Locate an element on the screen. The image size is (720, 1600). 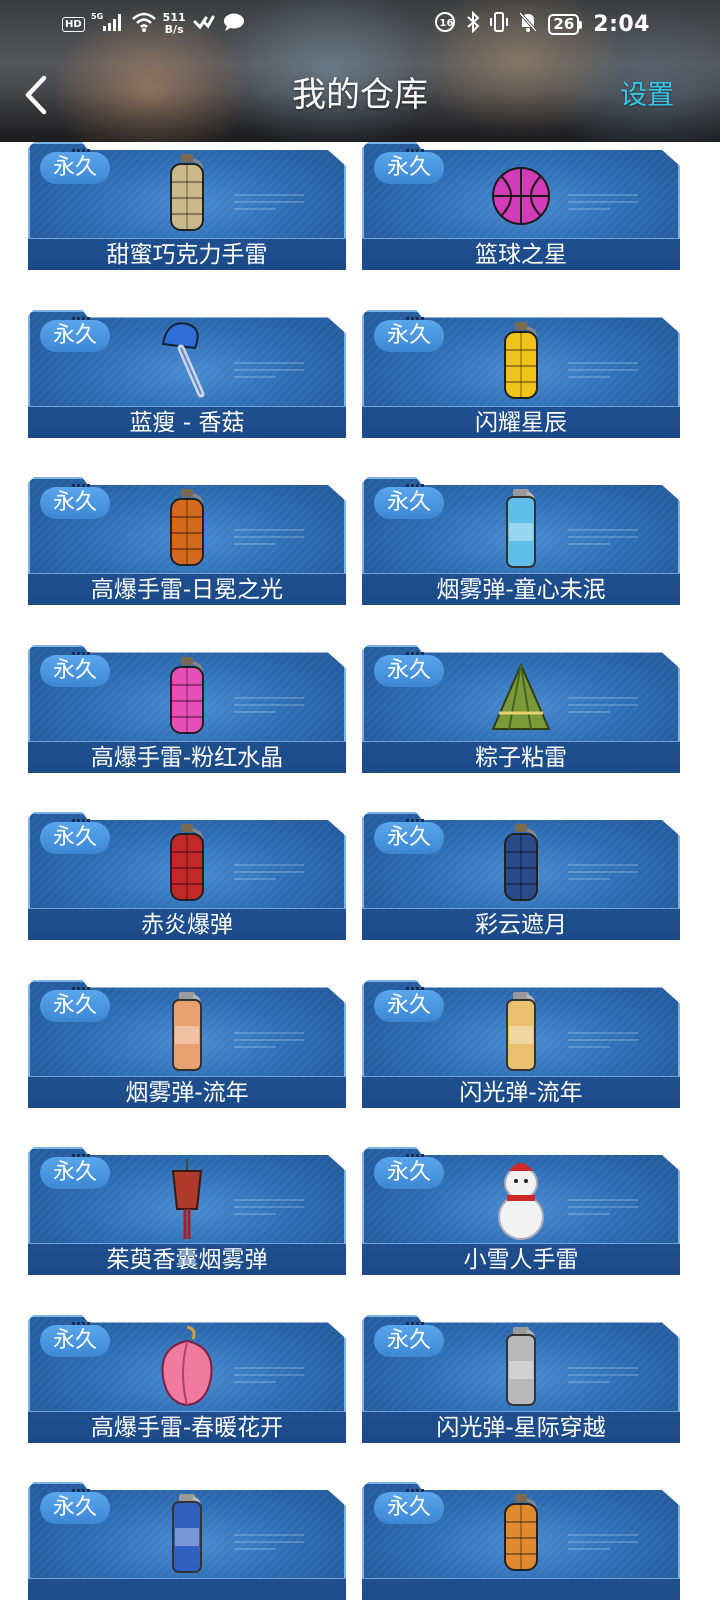
bluetooth-icon is located at coordinates (473, 23).